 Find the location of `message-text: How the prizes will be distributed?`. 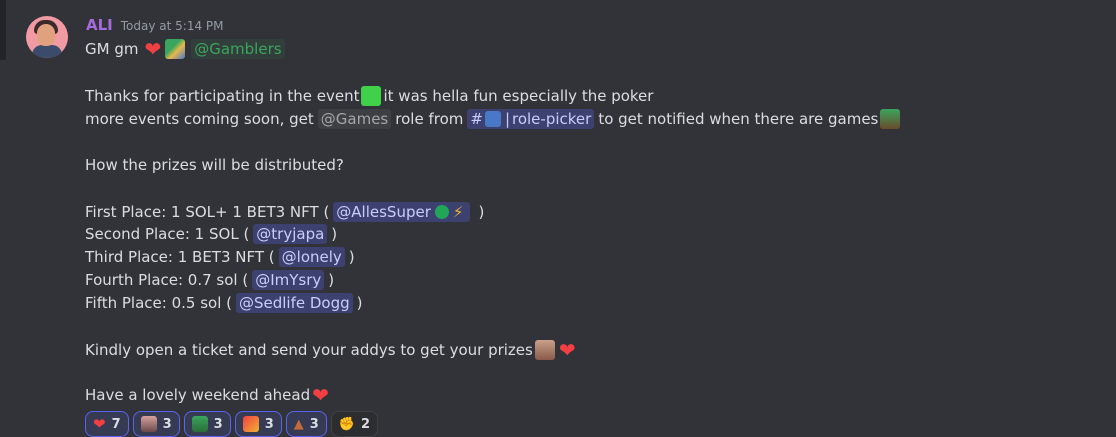

message-text: How the prizes will be distributed? is located at coordinates (214, 165).